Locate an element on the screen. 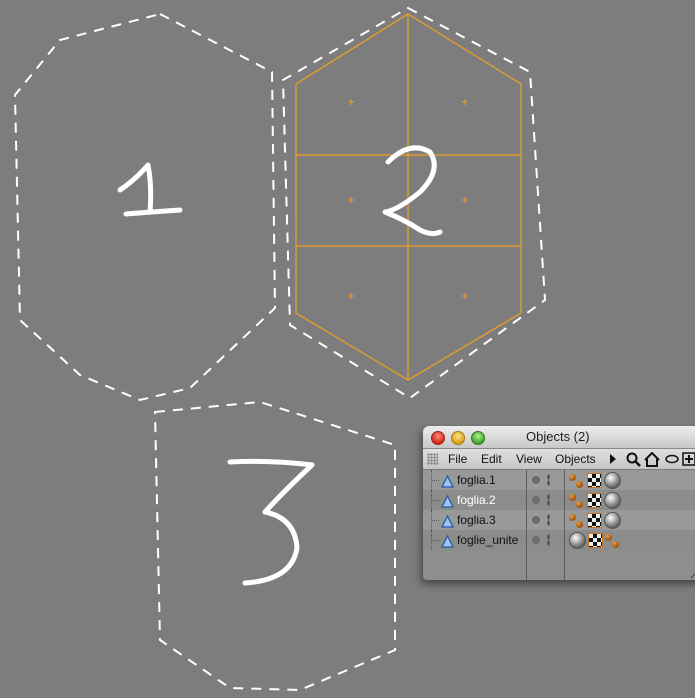 The image size is (695, 698). menu-file: File is located at coordinates (457, 459).